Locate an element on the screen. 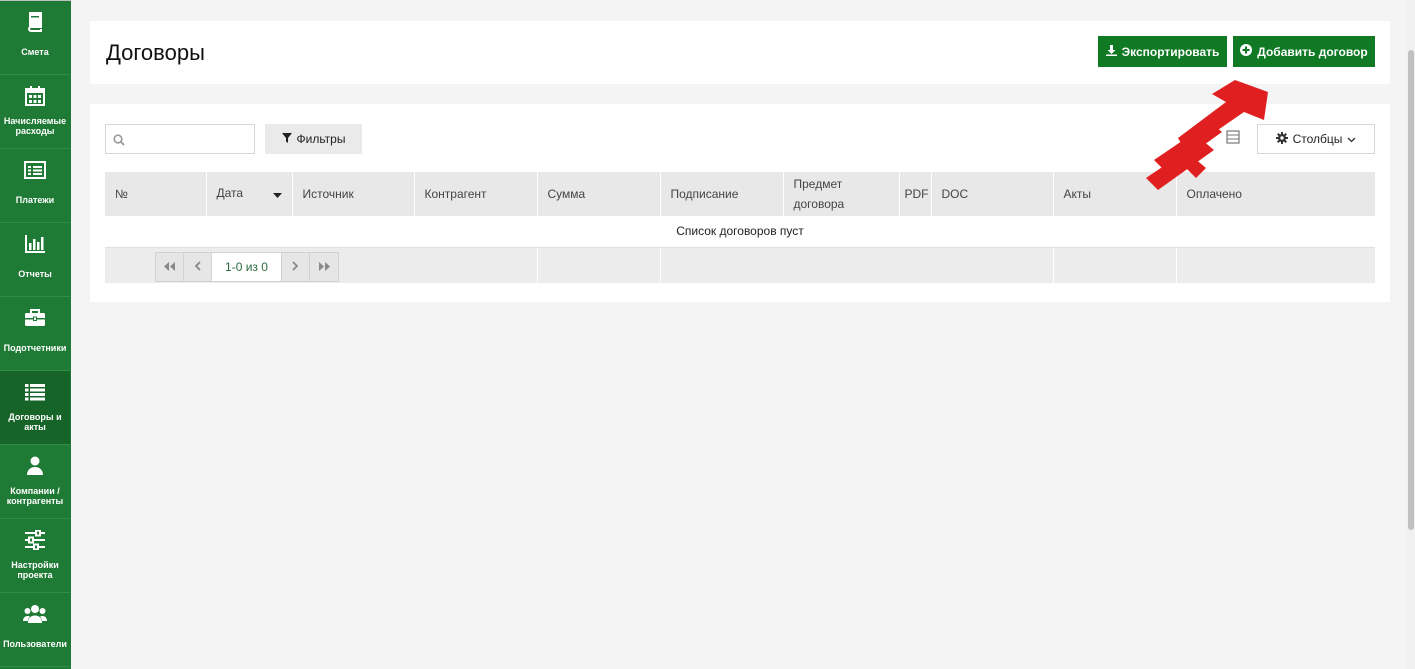 This screenshot has height=669, width=1415. calendar-icon is located at coordinates (35, 96).